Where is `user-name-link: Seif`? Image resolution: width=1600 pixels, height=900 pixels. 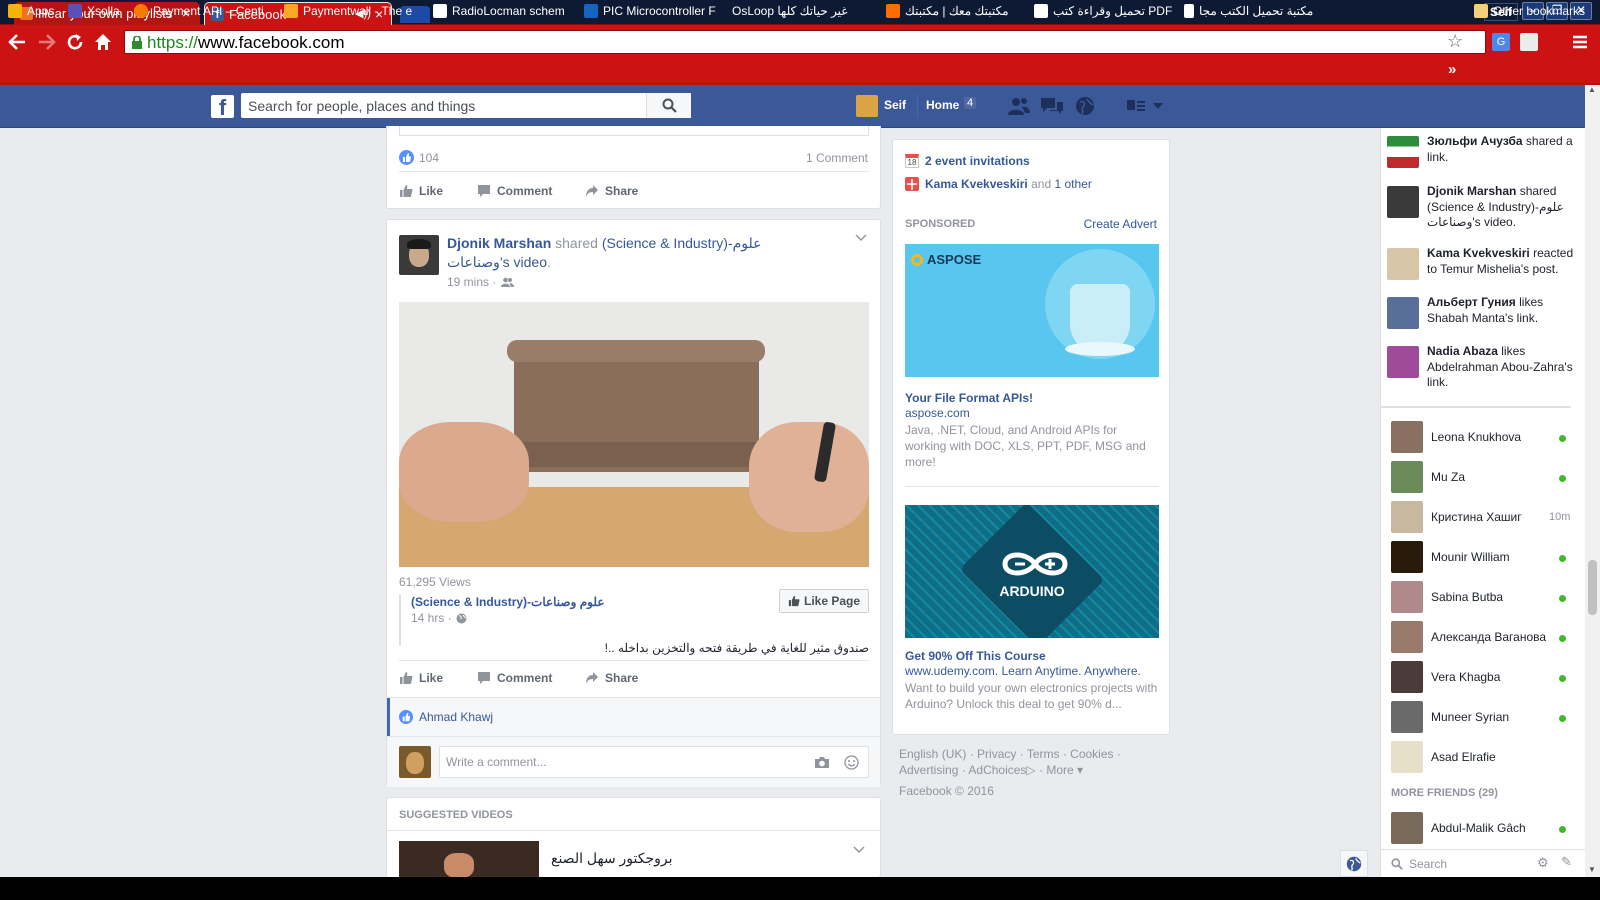 user-name-link: Seif is located at coordinates (895, 105).